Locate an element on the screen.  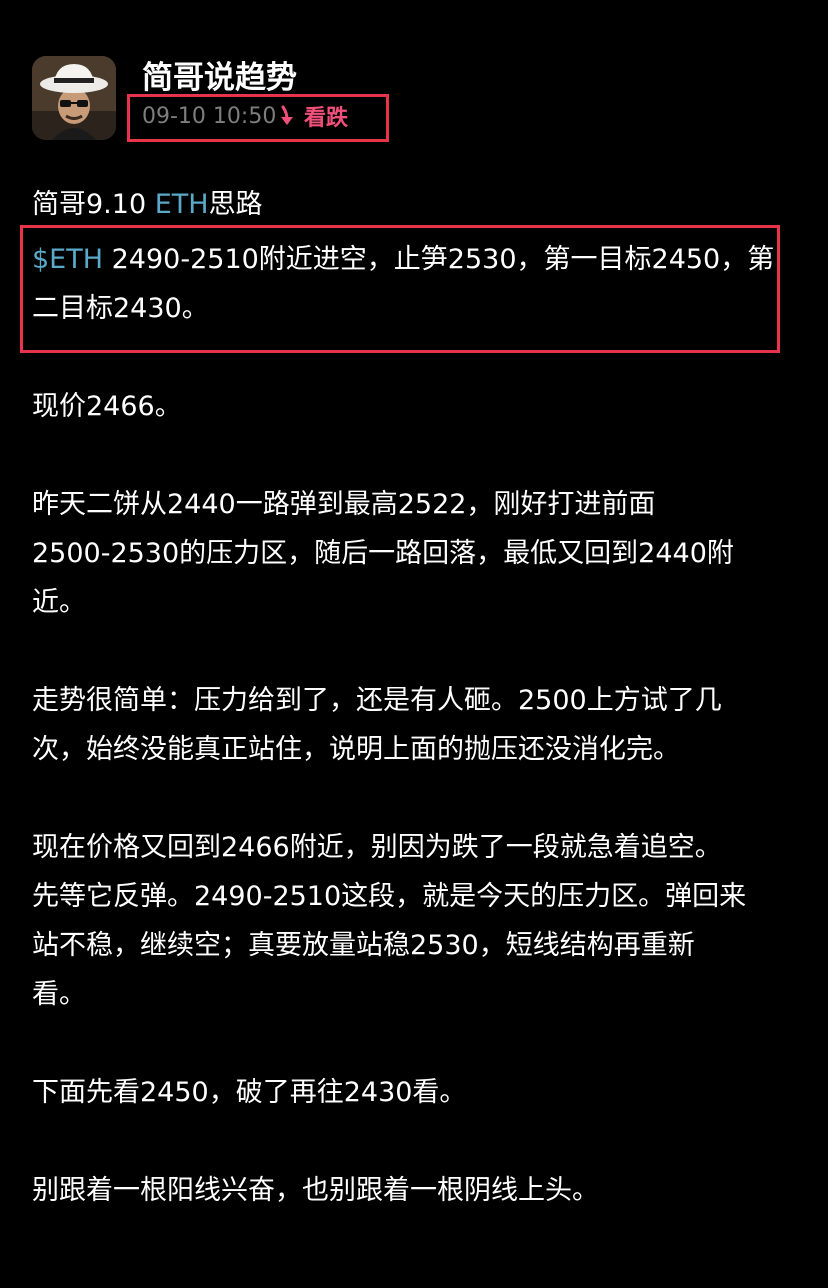
author-name: 简哥说趋势 is located at coordinates (219, 78).